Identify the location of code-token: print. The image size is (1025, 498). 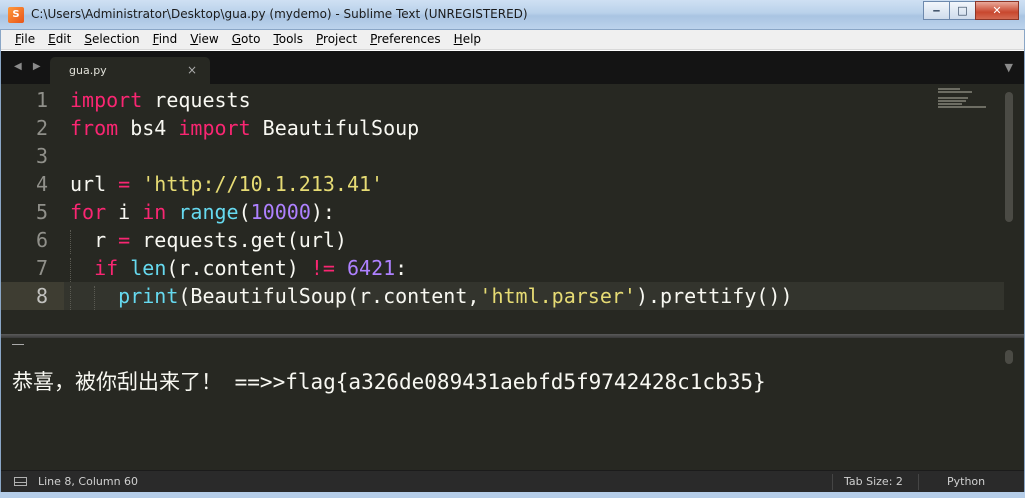
(148, 296).